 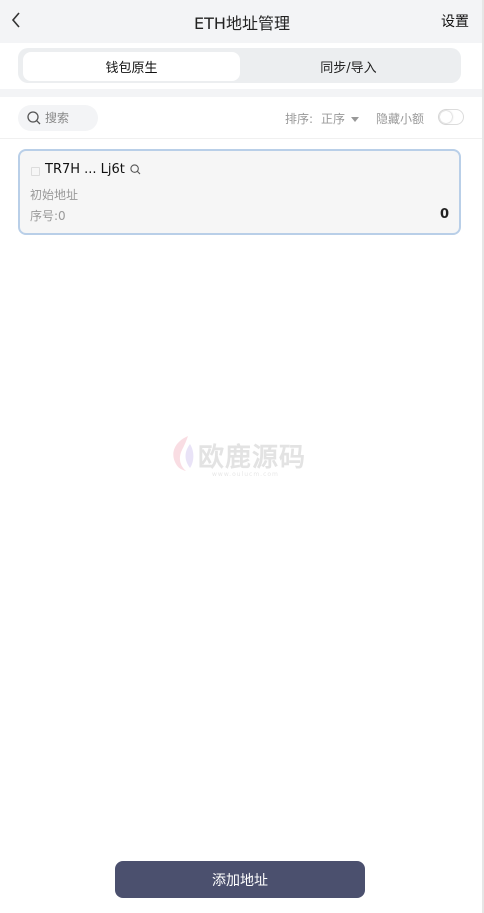 What do you see at coordinates (355, 119) in the screenshot?
I see `caret-down-icon` at bounding box center [355, 119].